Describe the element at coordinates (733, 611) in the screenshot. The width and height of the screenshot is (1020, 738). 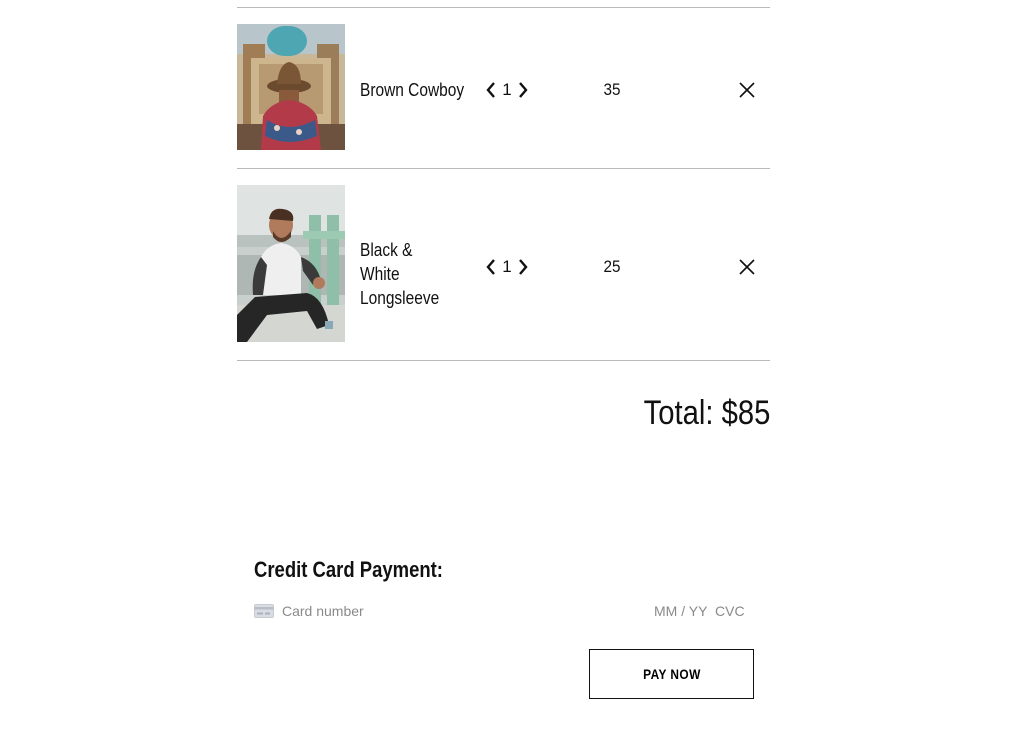
I see `cvc-input` at that location.